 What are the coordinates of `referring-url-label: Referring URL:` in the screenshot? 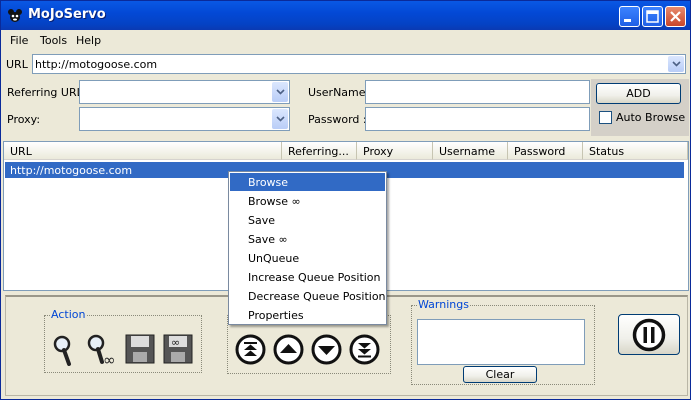 It's located at (47, 92).